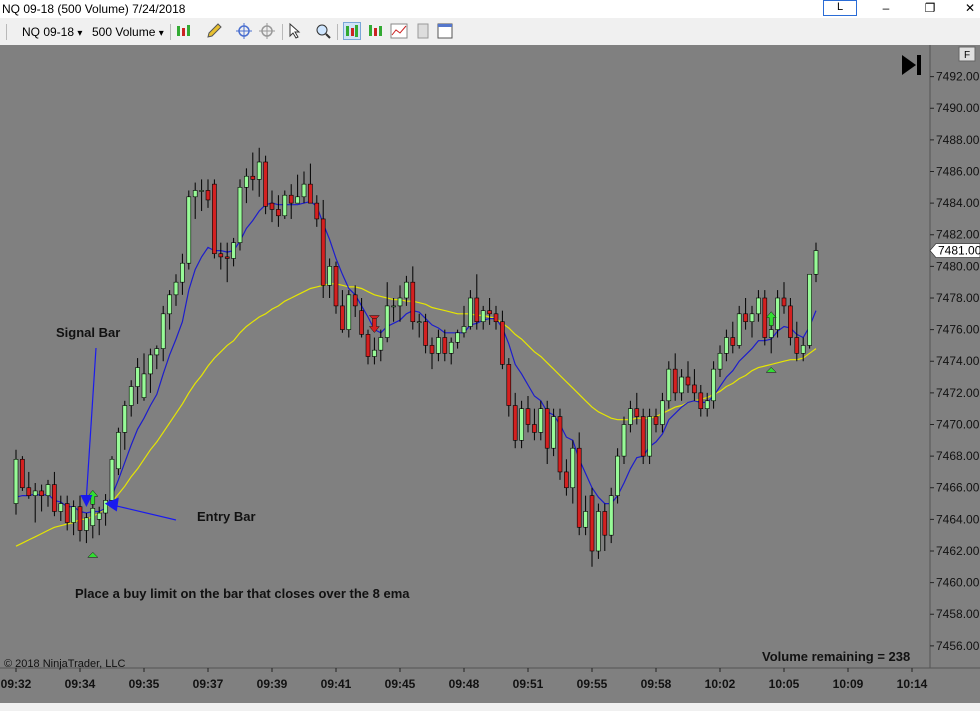 This screenshot has width=980, height=711. I want to click on drawing-tool-button, so click(214, 31).